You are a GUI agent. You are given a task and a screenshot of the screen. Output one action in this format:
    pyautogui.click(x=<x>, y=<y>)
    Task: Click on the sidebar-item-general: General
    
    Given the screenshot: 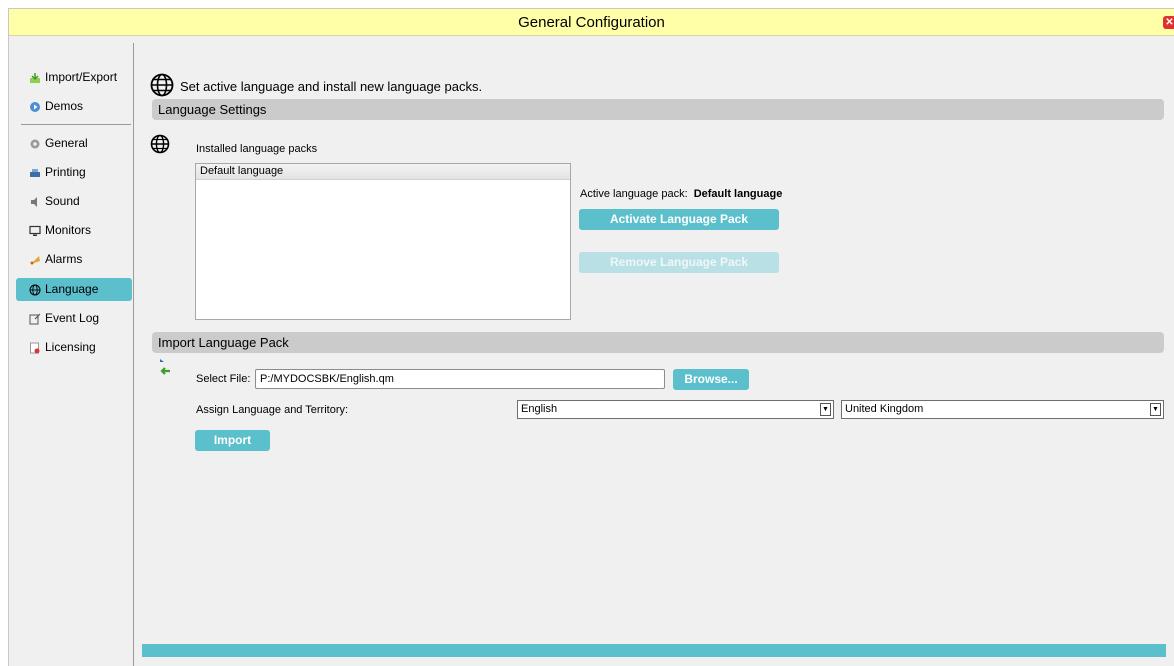 What is the action you would take?
    pyautogui.click(x=74, y=143)
    